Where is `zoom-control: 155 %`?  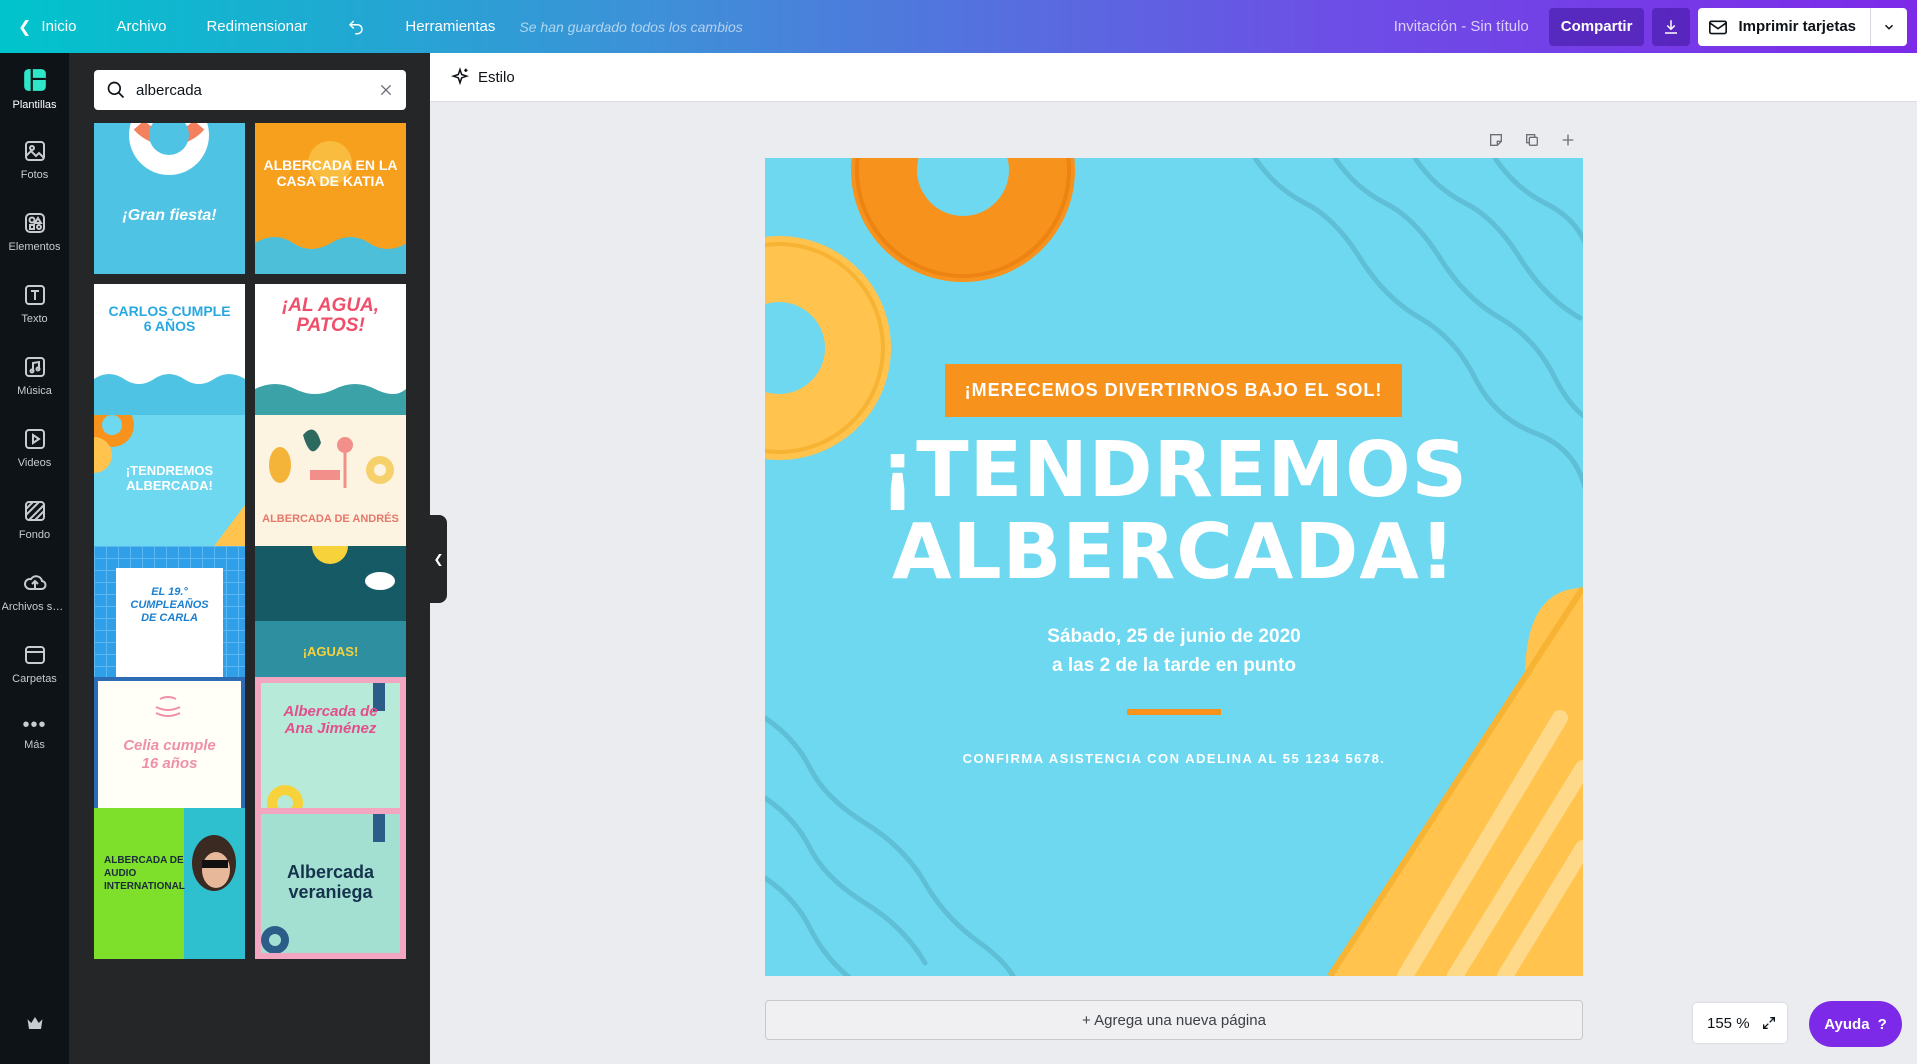
zoom-control: 155 % is located at coordinates (1740, 1023).